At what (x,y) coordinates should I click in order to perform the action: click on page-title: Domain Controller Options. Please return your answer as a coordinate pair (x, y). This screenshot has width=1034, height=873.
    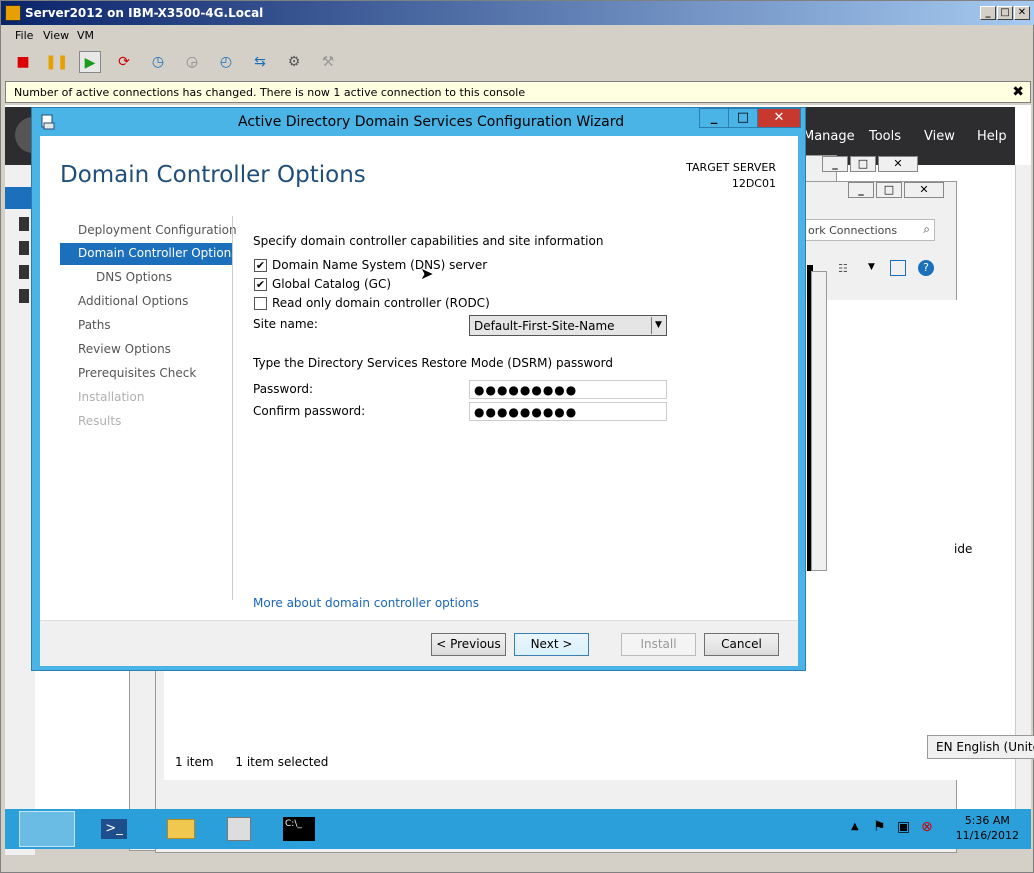
    Looking at the image, I should click on (213, 175).